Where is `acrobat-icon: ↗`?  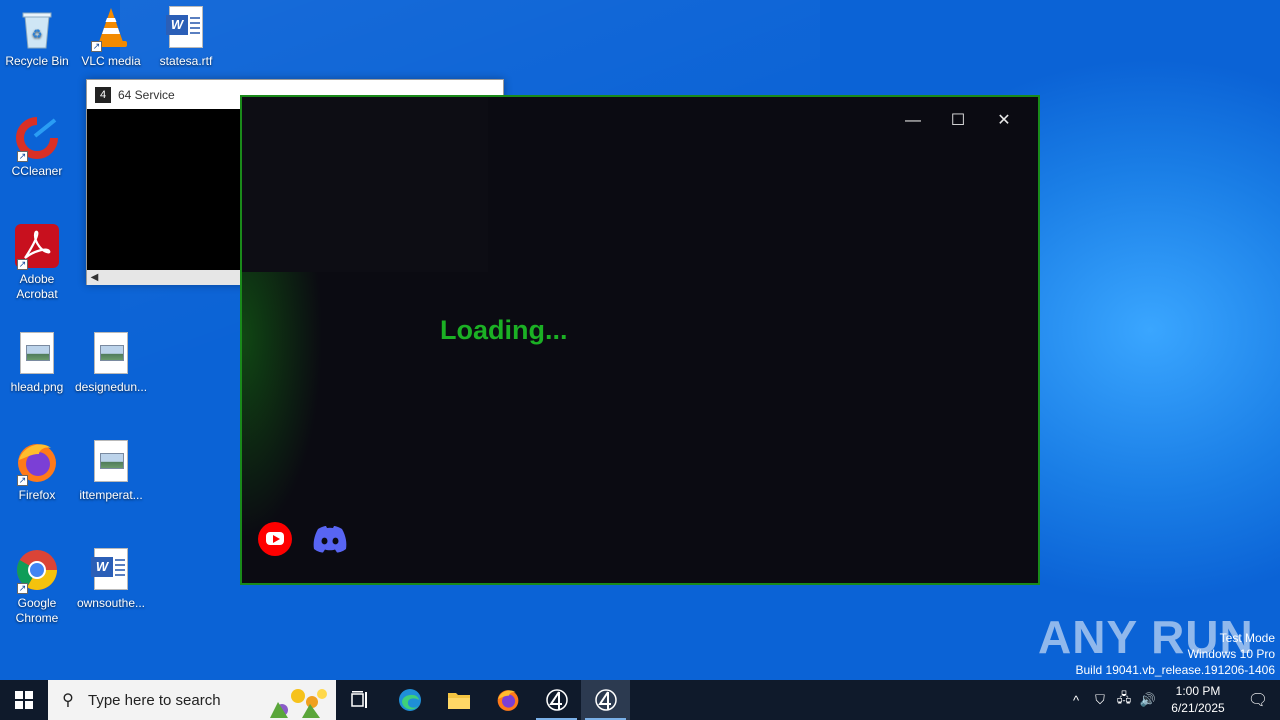
acrobat-icon: ↗ is located at coordinates (37, 247).